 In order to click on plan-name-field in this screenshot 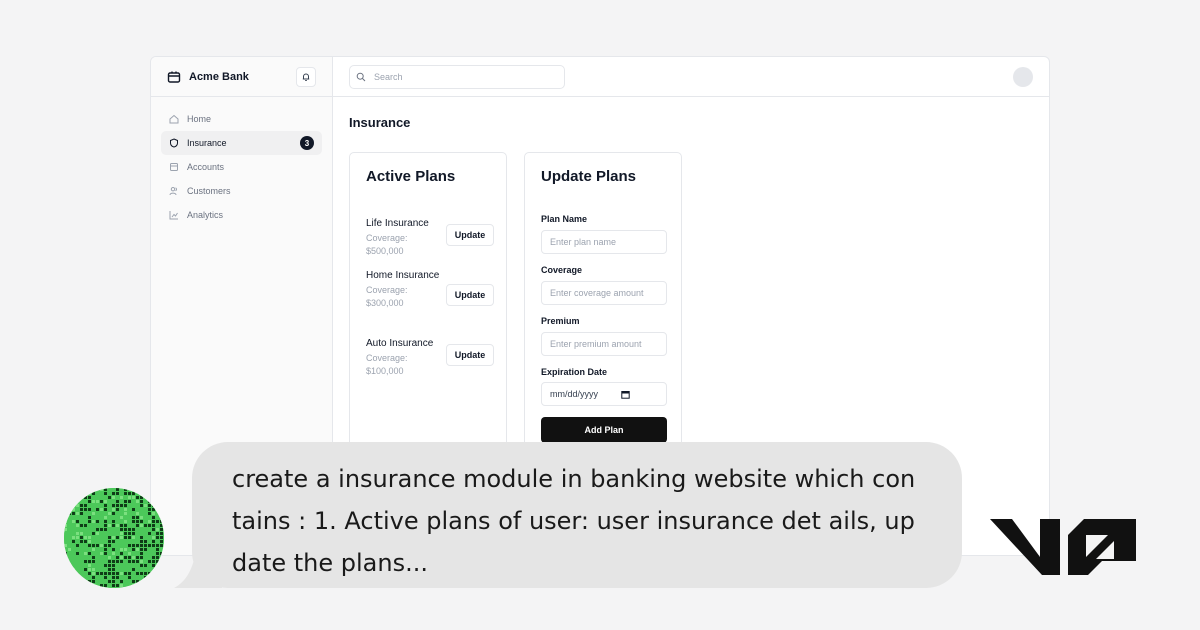, I will do `click(604, 242)`.